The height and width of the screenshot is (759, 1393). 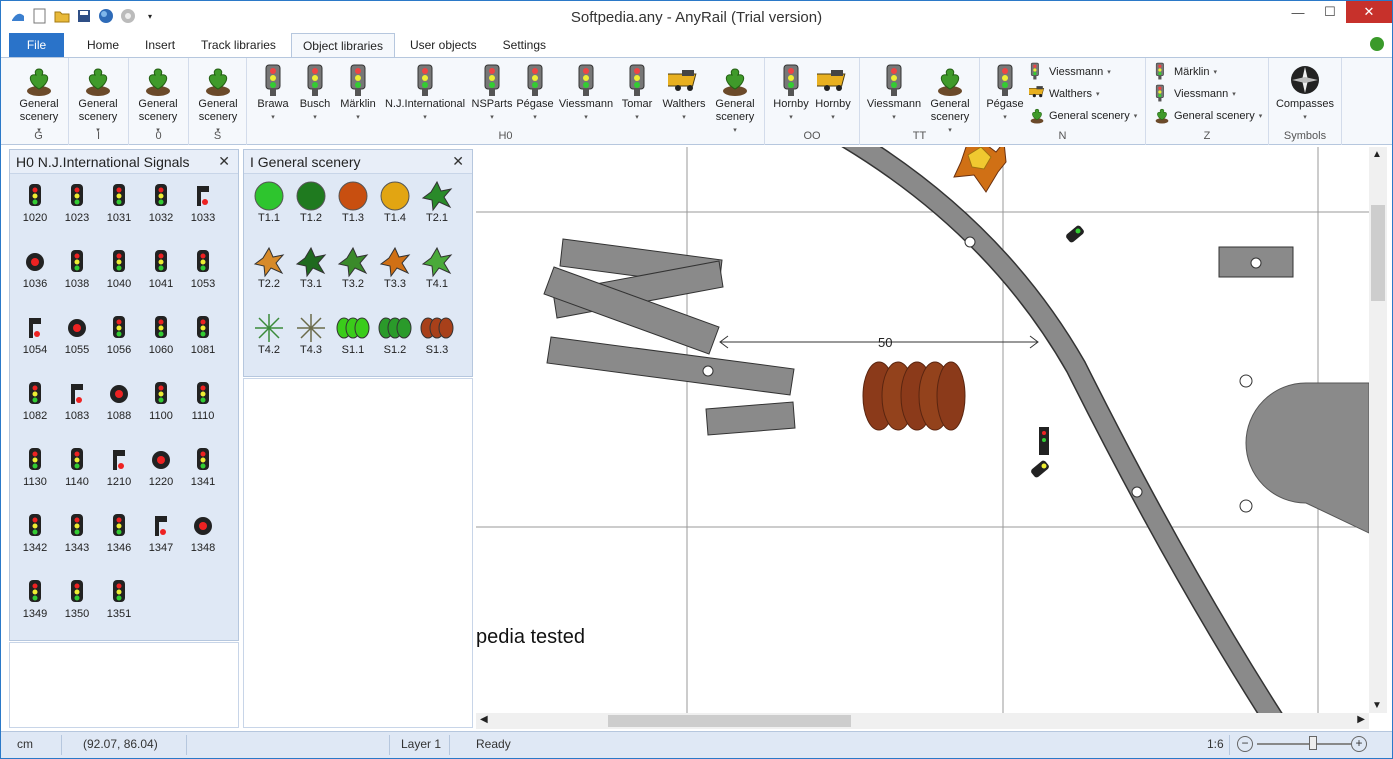 What do you see at coordinates (358, 93) in the screenshot?
I see `m-rklin-button: Märklin ▾` at bounding box center [358, 93].